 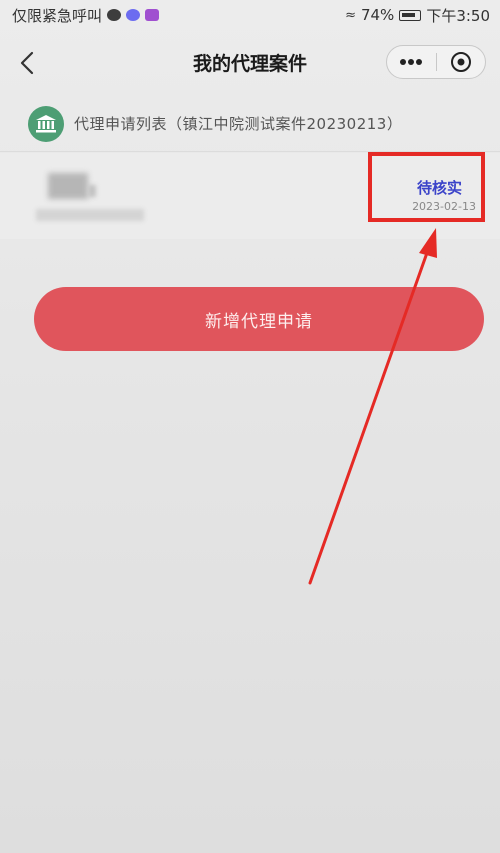 I want to click on page-title: 我的代理案件, so click(x=249, y=63).